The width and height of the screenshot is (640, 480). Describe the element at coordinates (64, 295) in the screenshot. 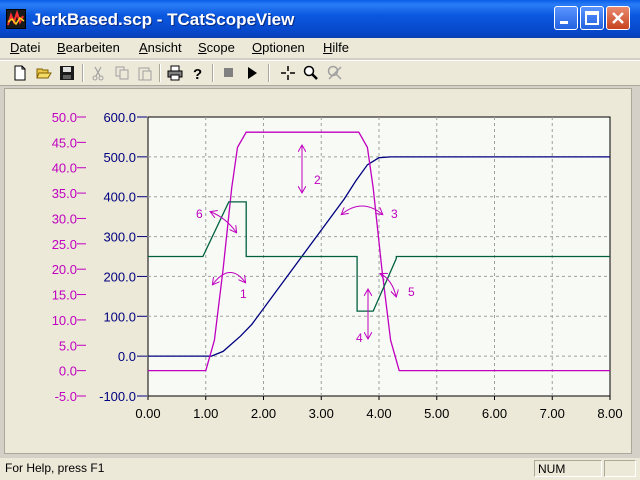

I see `y-axis-magenta-tick-label: 15.0` at that location.